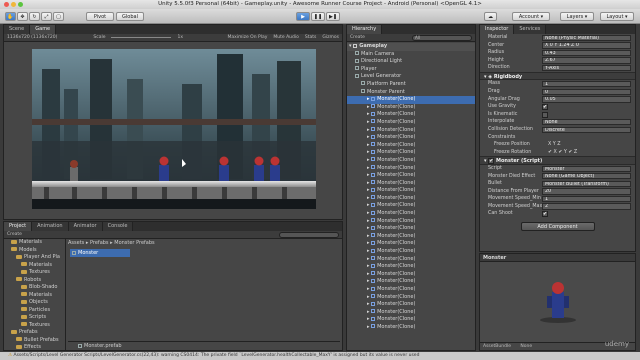  What do you see at coordinates (14, 234) in the screenshot?
I see `project-create-dropdown: Create` at bounding box center [14, 234].